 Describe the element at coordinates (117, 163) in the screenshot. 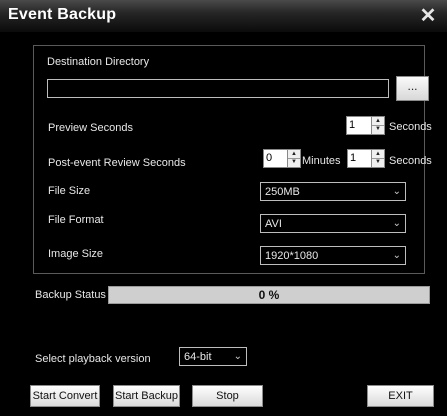

I see `post-event-review-label: Post-event Review Seconds` at that location.